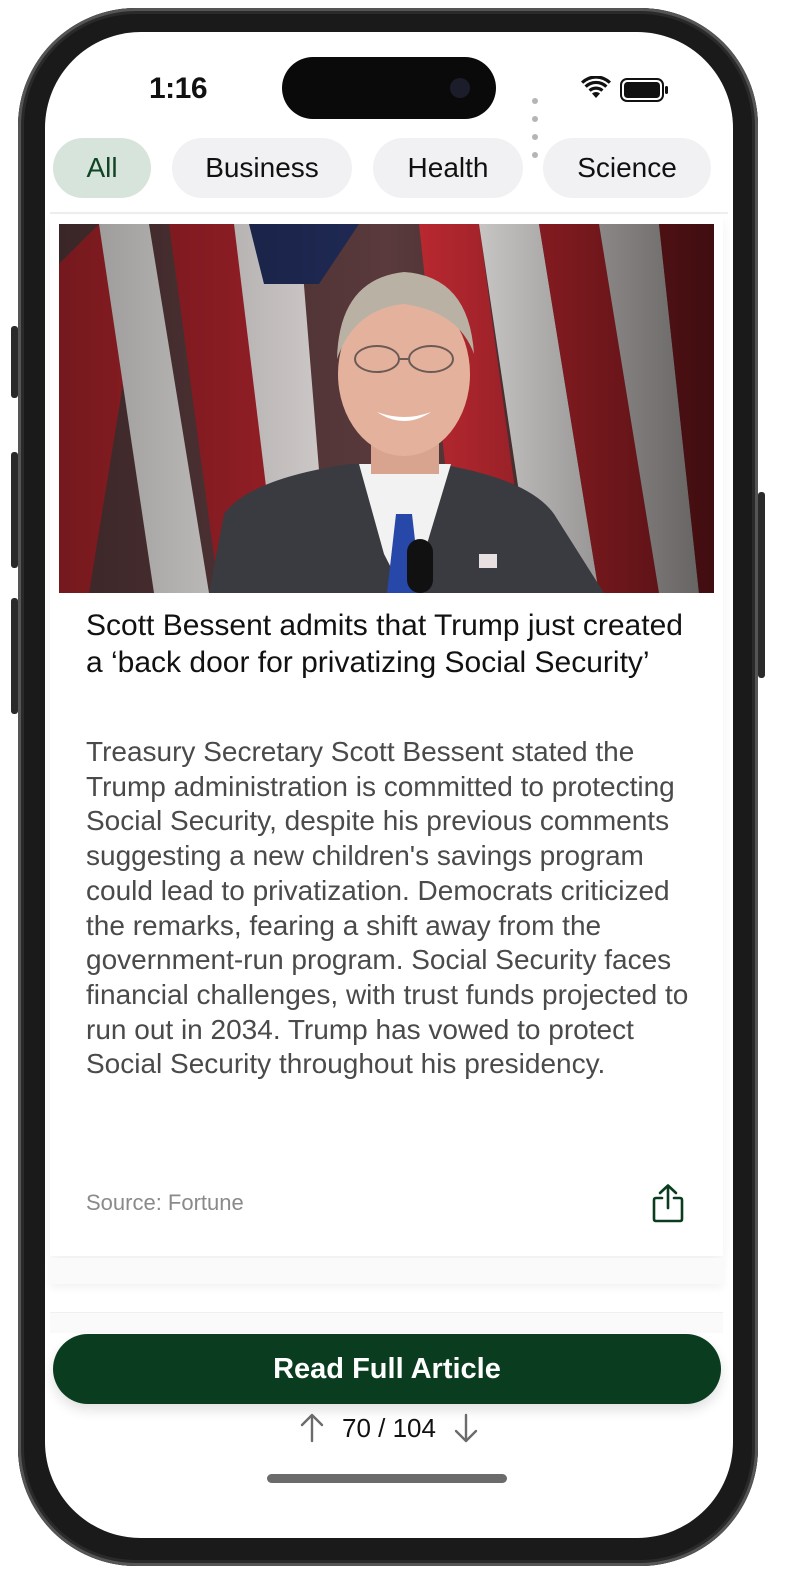  I want to click on read-full-article-label: Read Full Article, so click(387, 1368).